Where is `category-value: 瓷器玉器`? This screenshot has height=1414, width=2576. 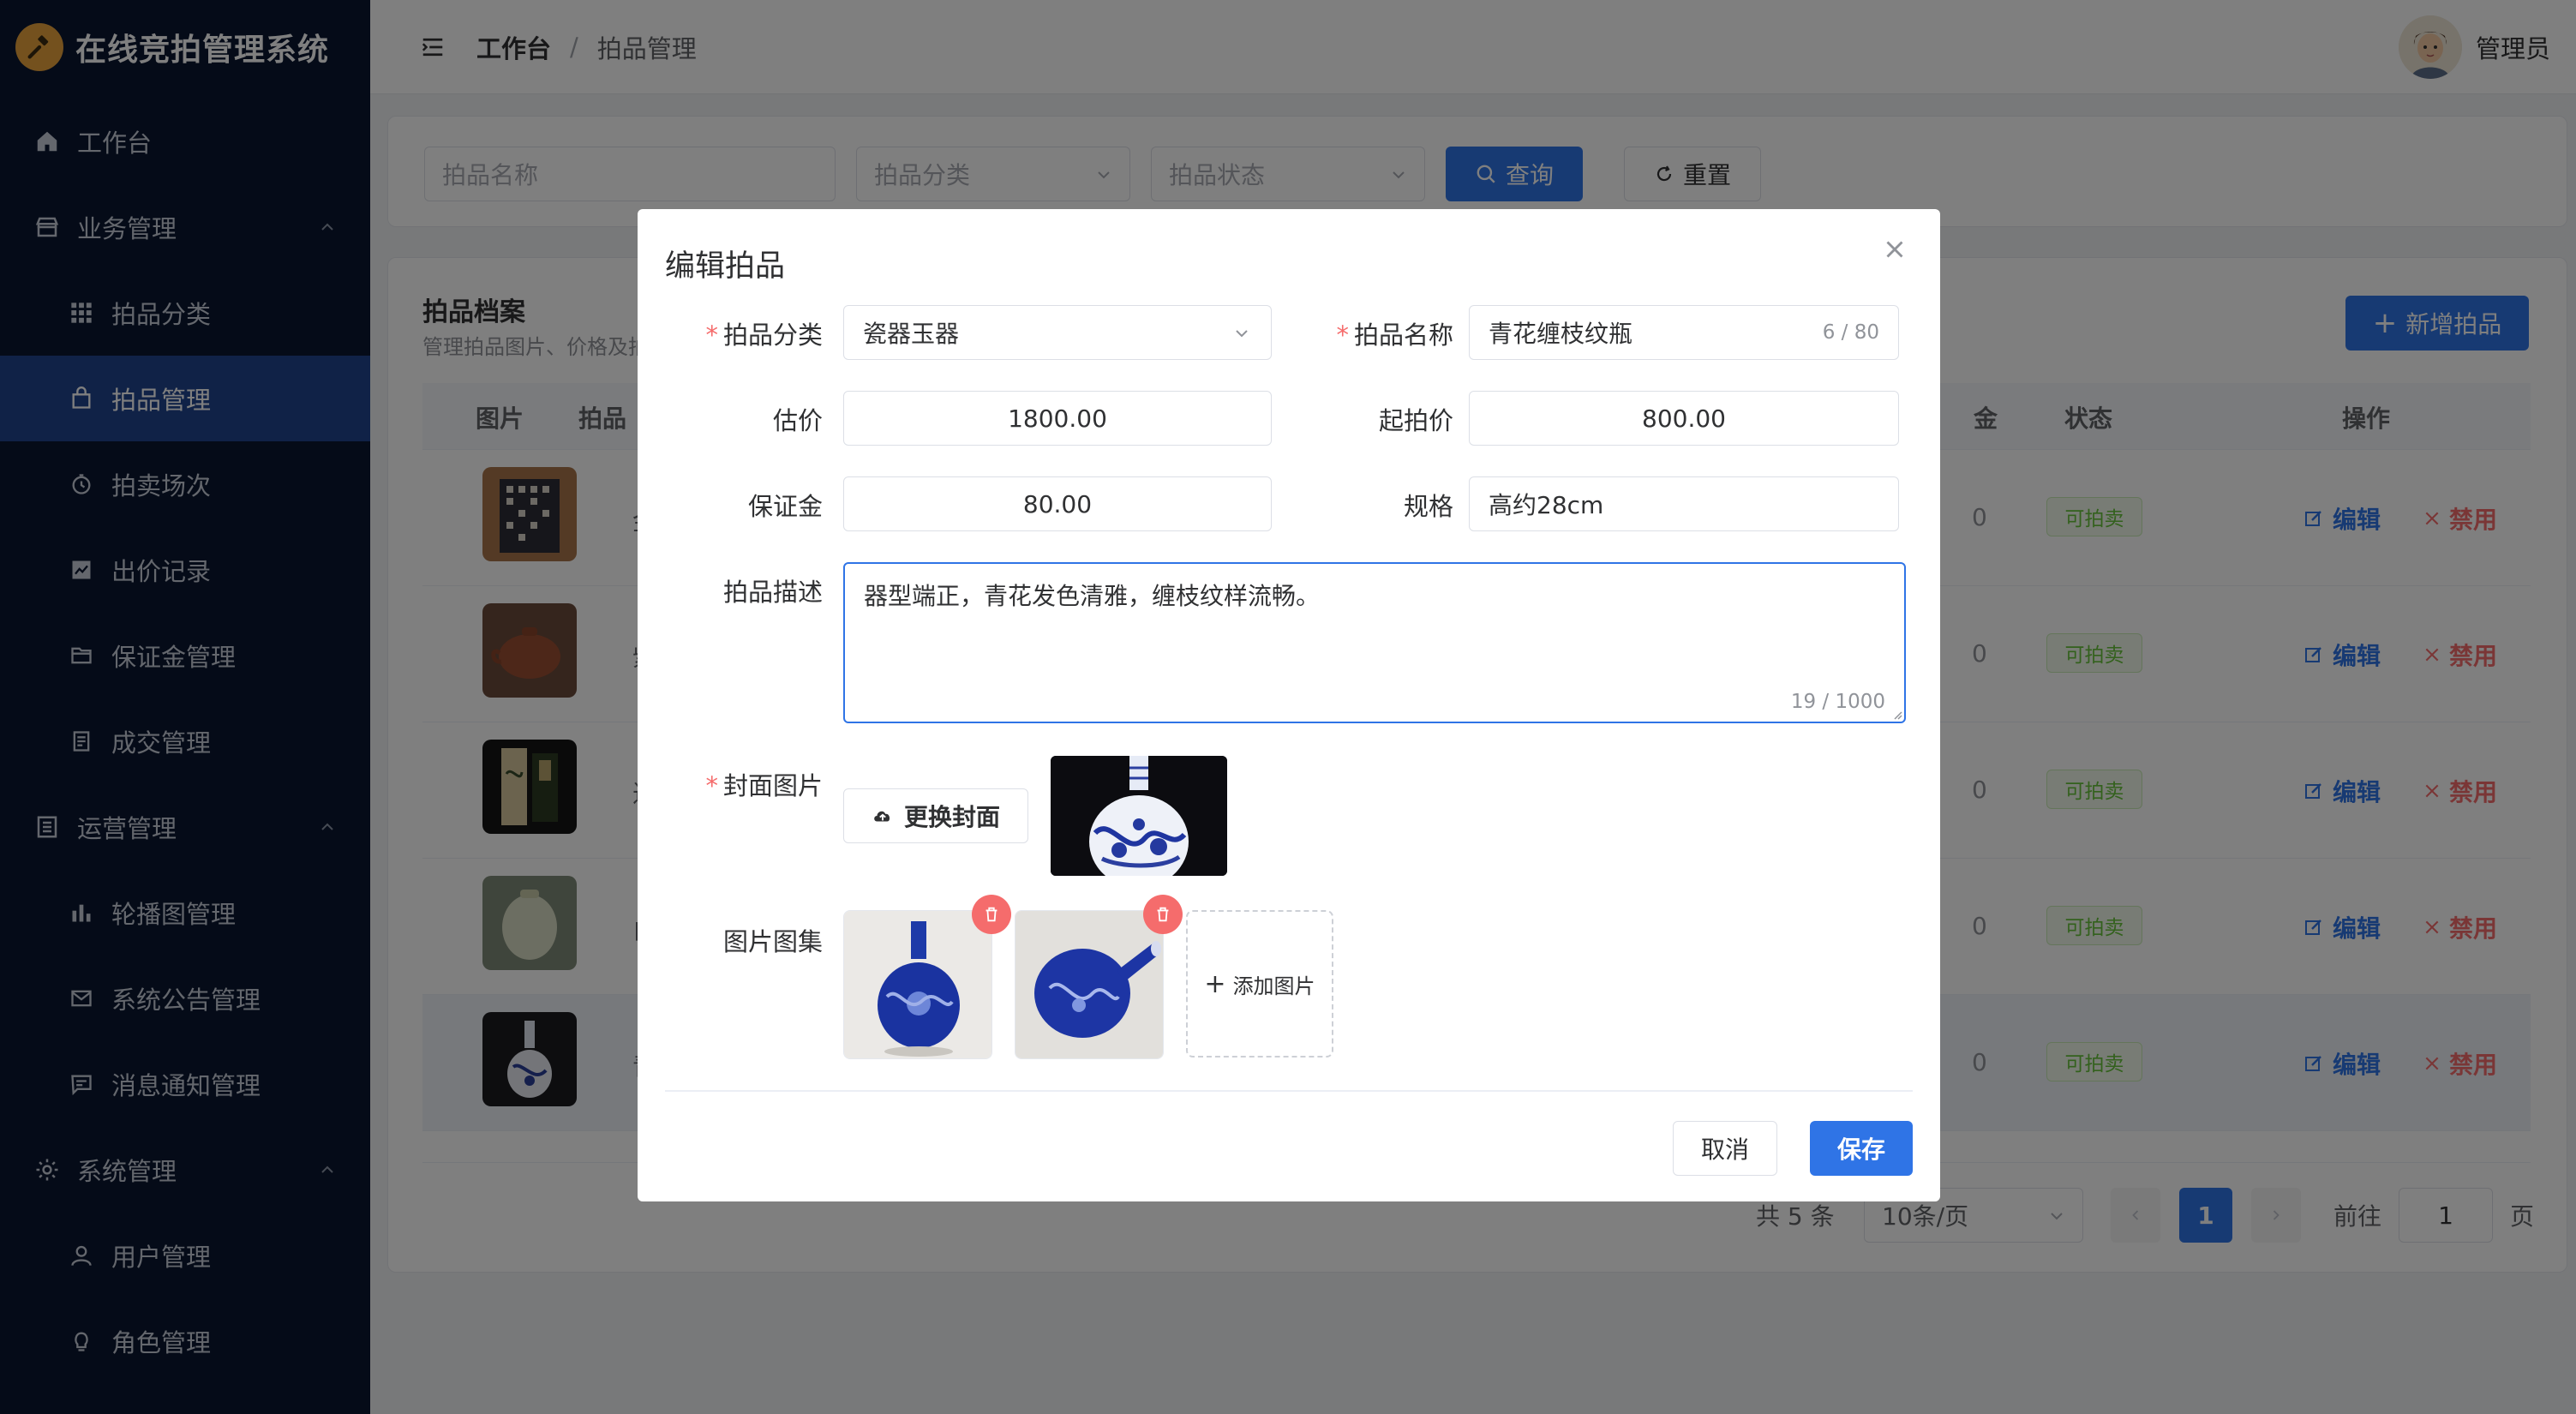 category-value: 瓷器玉器 is located at coordinates (911, 334).